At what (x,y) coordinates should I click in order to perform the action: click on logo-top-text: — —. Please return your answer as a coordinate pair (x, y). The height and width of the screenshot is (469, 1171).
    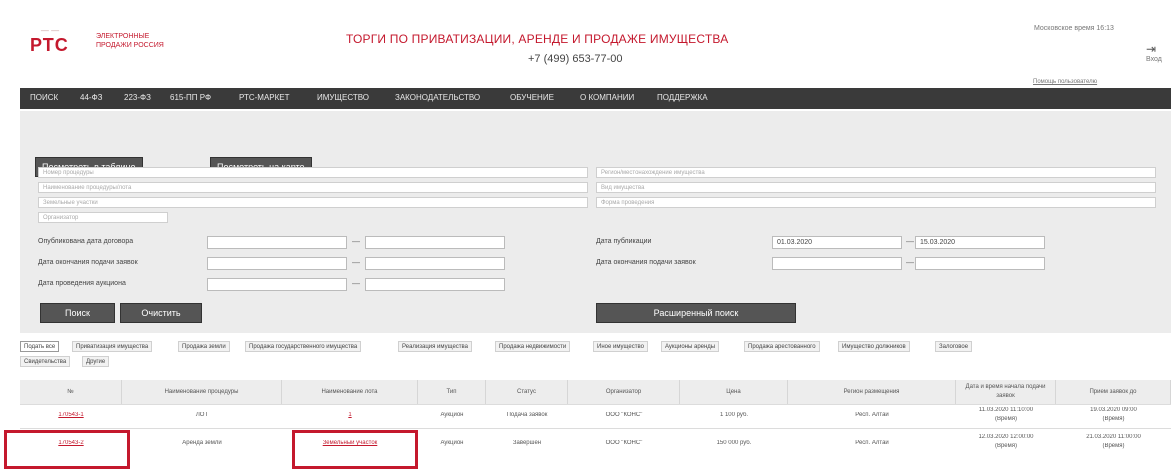
    Looking at the image, I should click on (50, 30).